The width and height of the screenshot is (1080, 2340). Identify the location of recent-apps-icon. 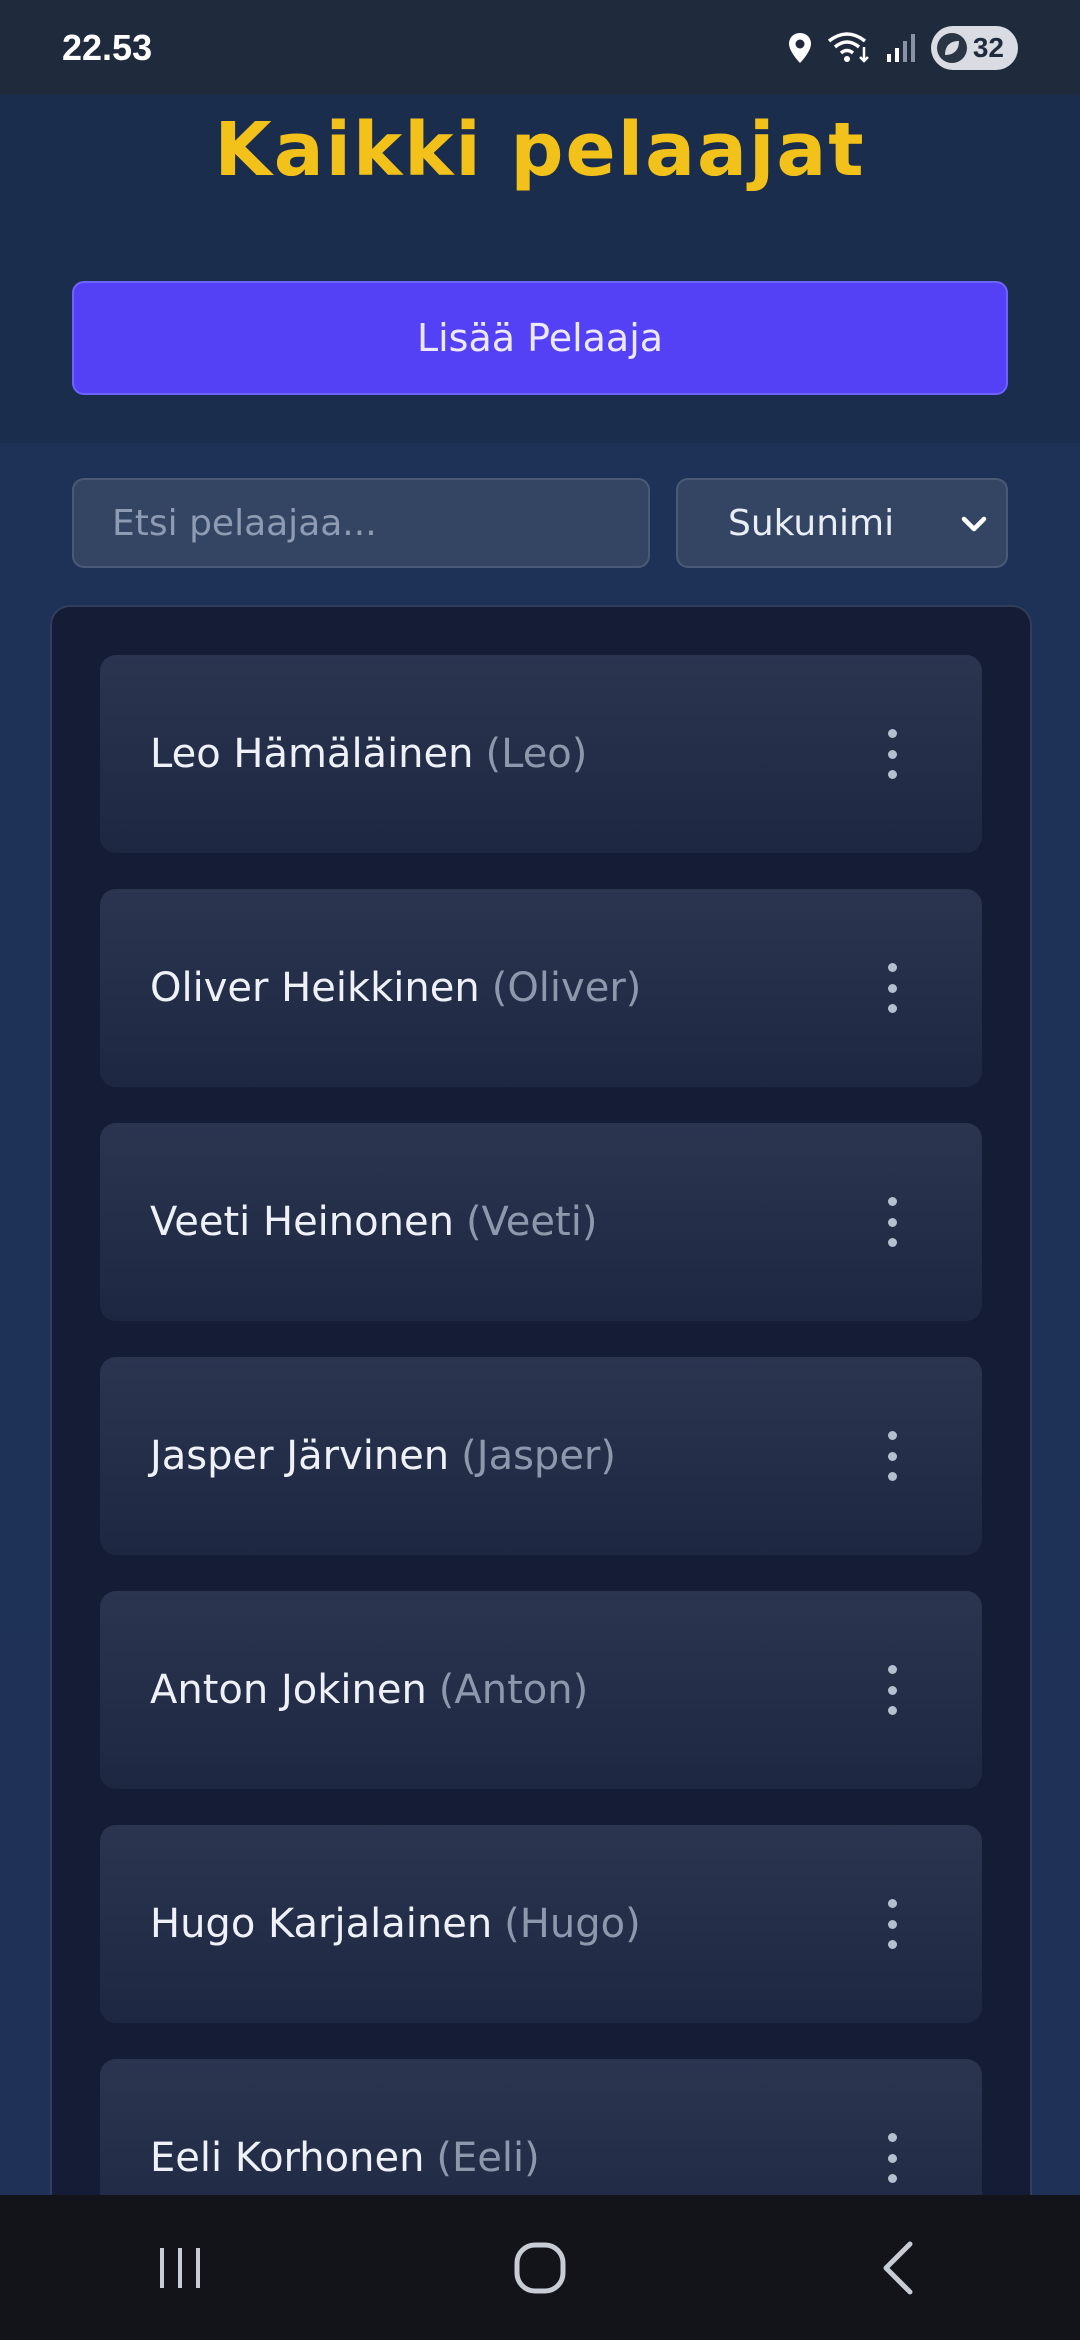
(180, 2268).